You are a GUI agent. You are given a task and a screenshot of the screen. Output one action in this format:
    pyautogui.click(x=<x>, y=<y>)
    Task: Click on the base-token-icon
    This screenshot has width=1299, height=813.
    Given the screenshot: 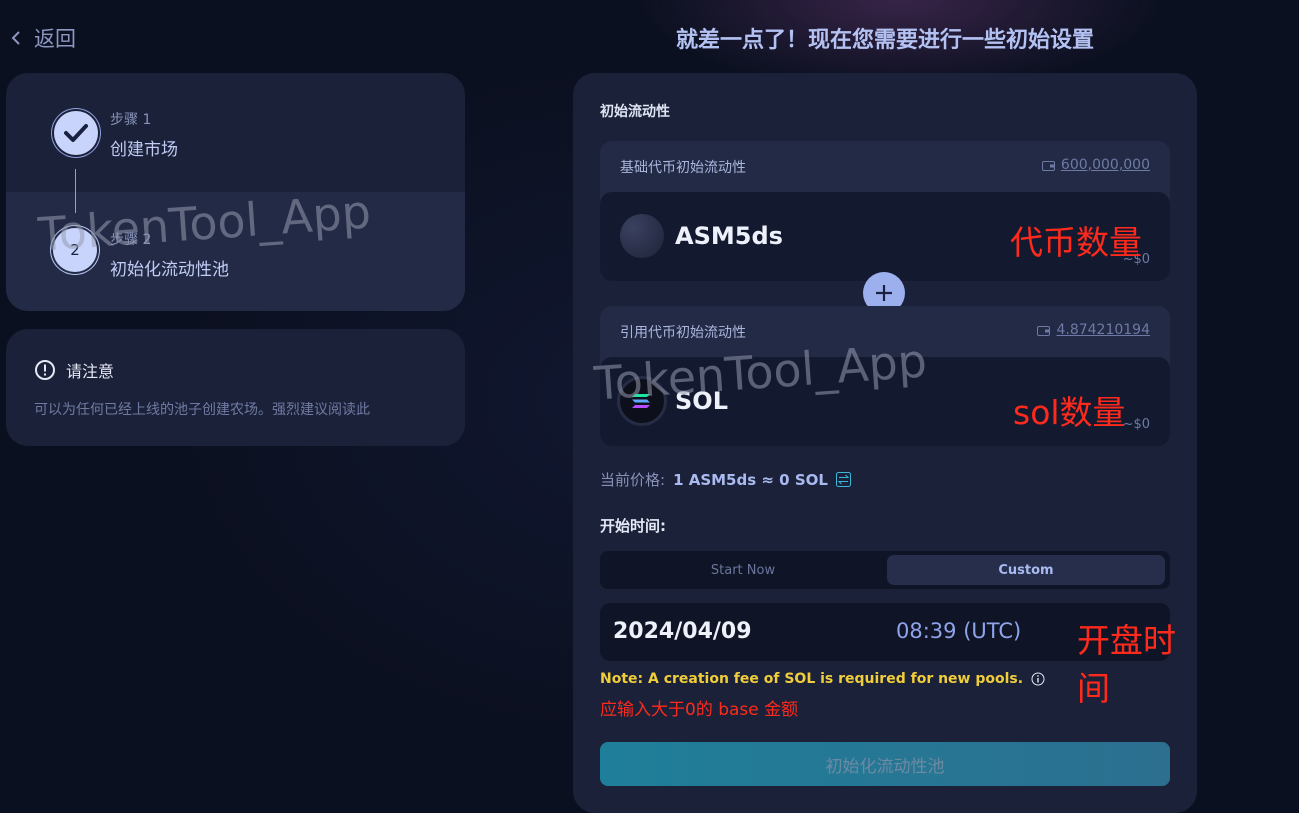 What is the action you would take?
    pyautogui.click(x=642, y=236)
    